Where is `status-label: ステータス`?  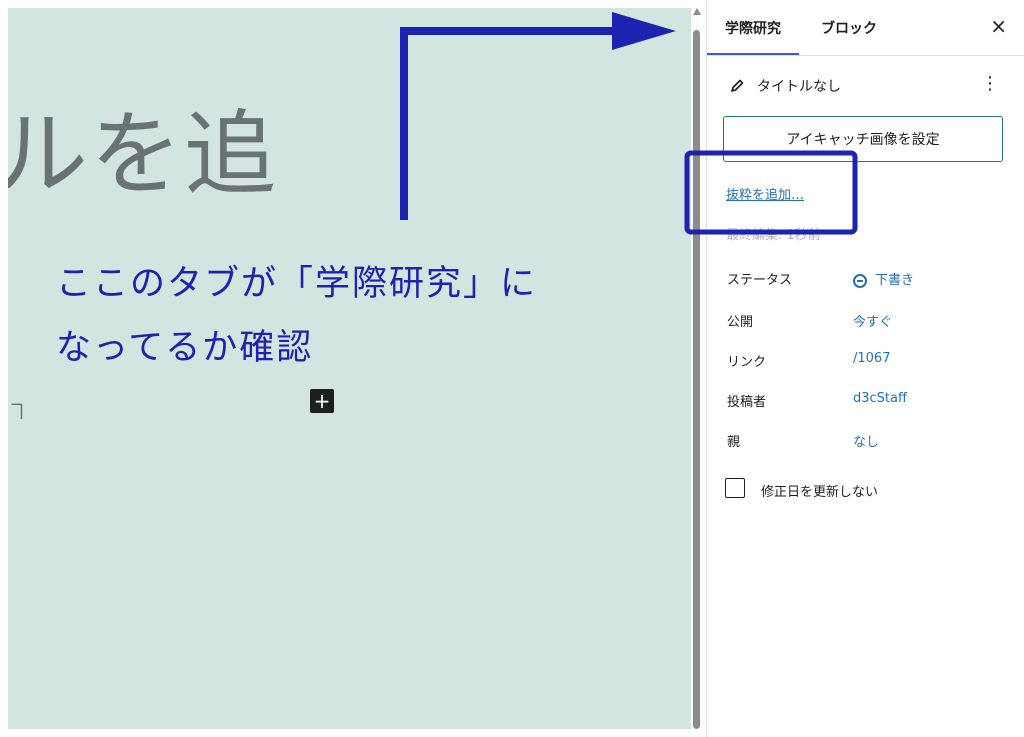
status-label: ステータス is located at coordinates (760, 280).